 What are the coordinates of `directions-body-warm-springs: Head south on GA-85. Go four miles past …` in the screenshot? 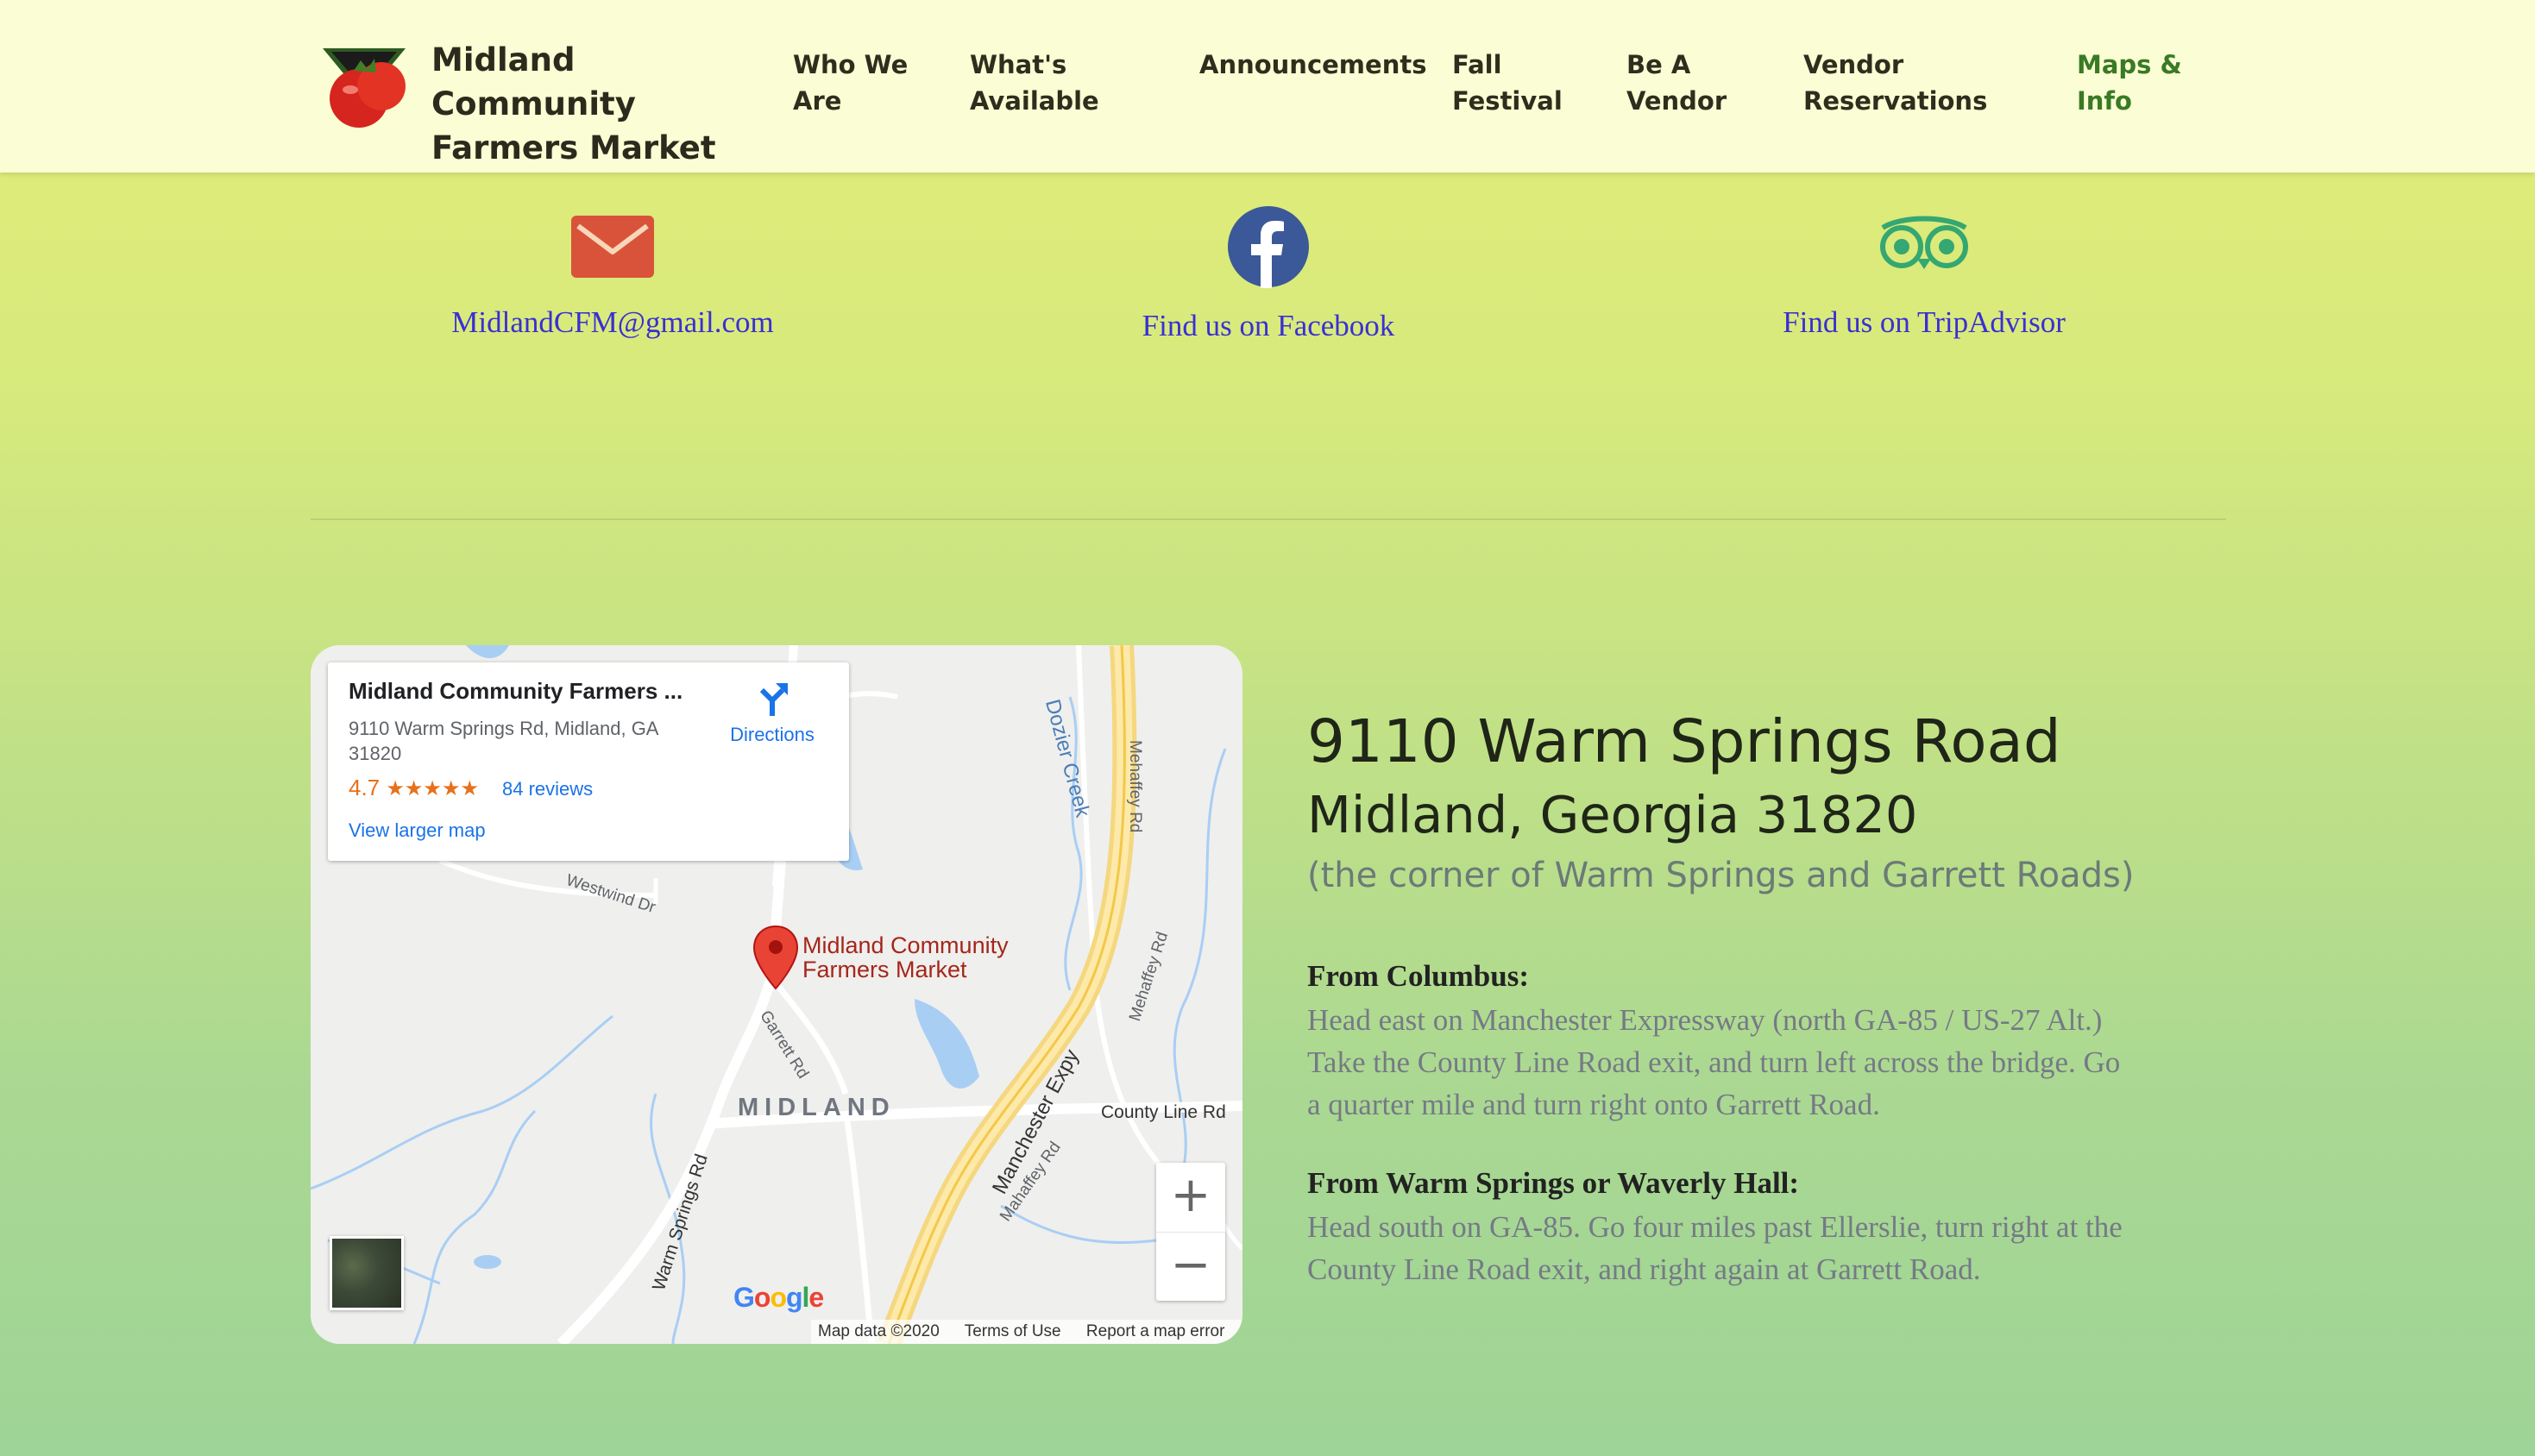 It's located at (1773, 1248).